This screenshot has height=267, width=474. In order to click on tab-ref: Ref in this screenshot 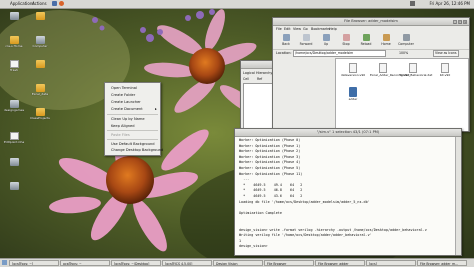, I will do `click(259, 79)`.